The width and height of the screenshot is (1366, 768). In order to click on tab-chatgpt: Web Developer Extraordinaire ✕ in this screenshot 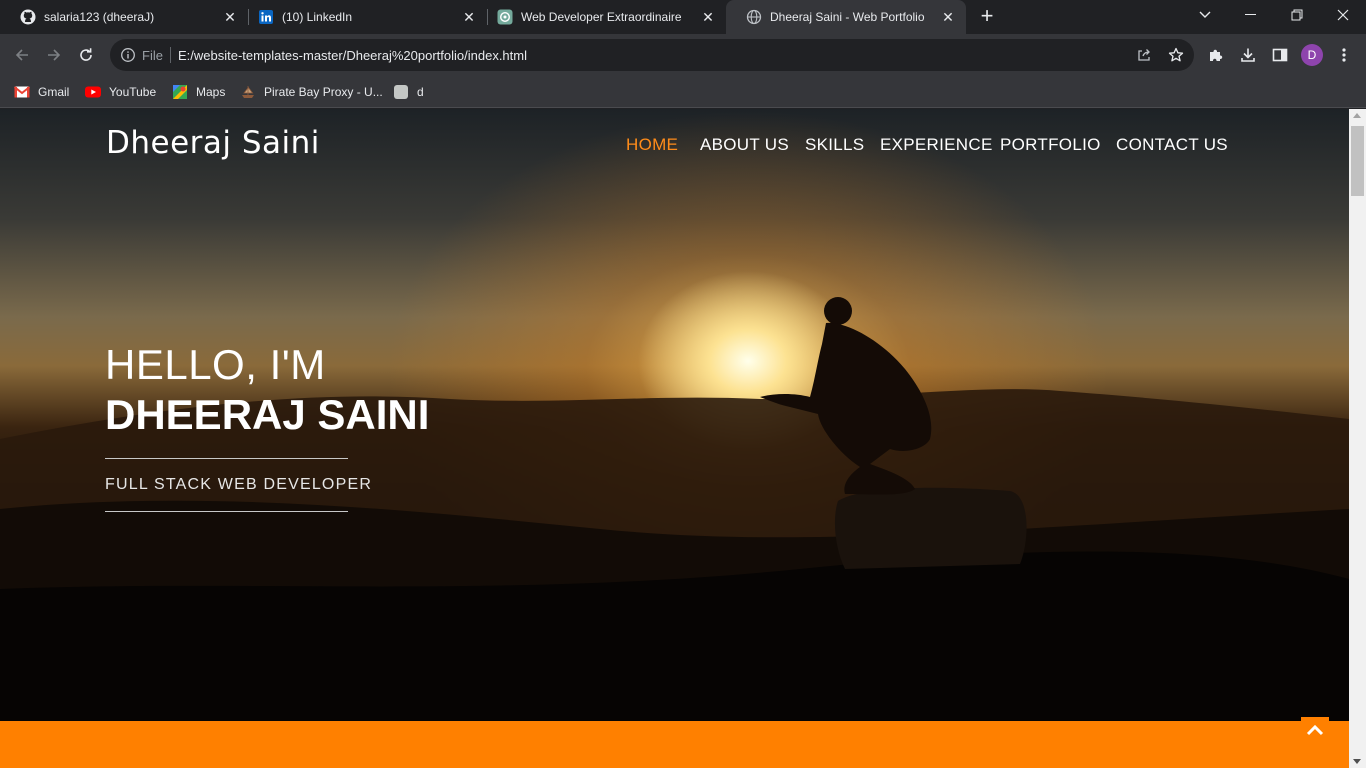, I will do `click(601, 17)`.